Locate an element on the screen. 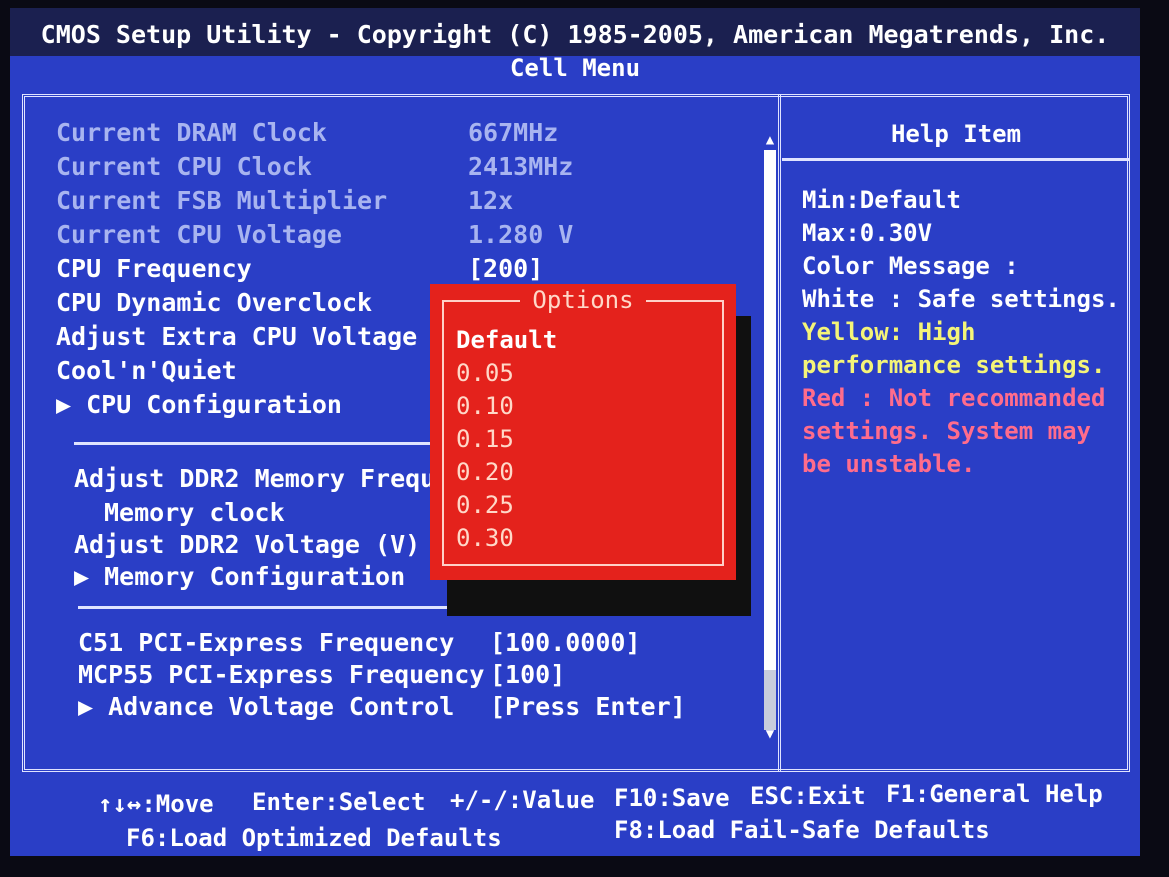 The height and width of the screenshot is (877, 1169). help-line: Color Message : is located at coordinates (910, 266).